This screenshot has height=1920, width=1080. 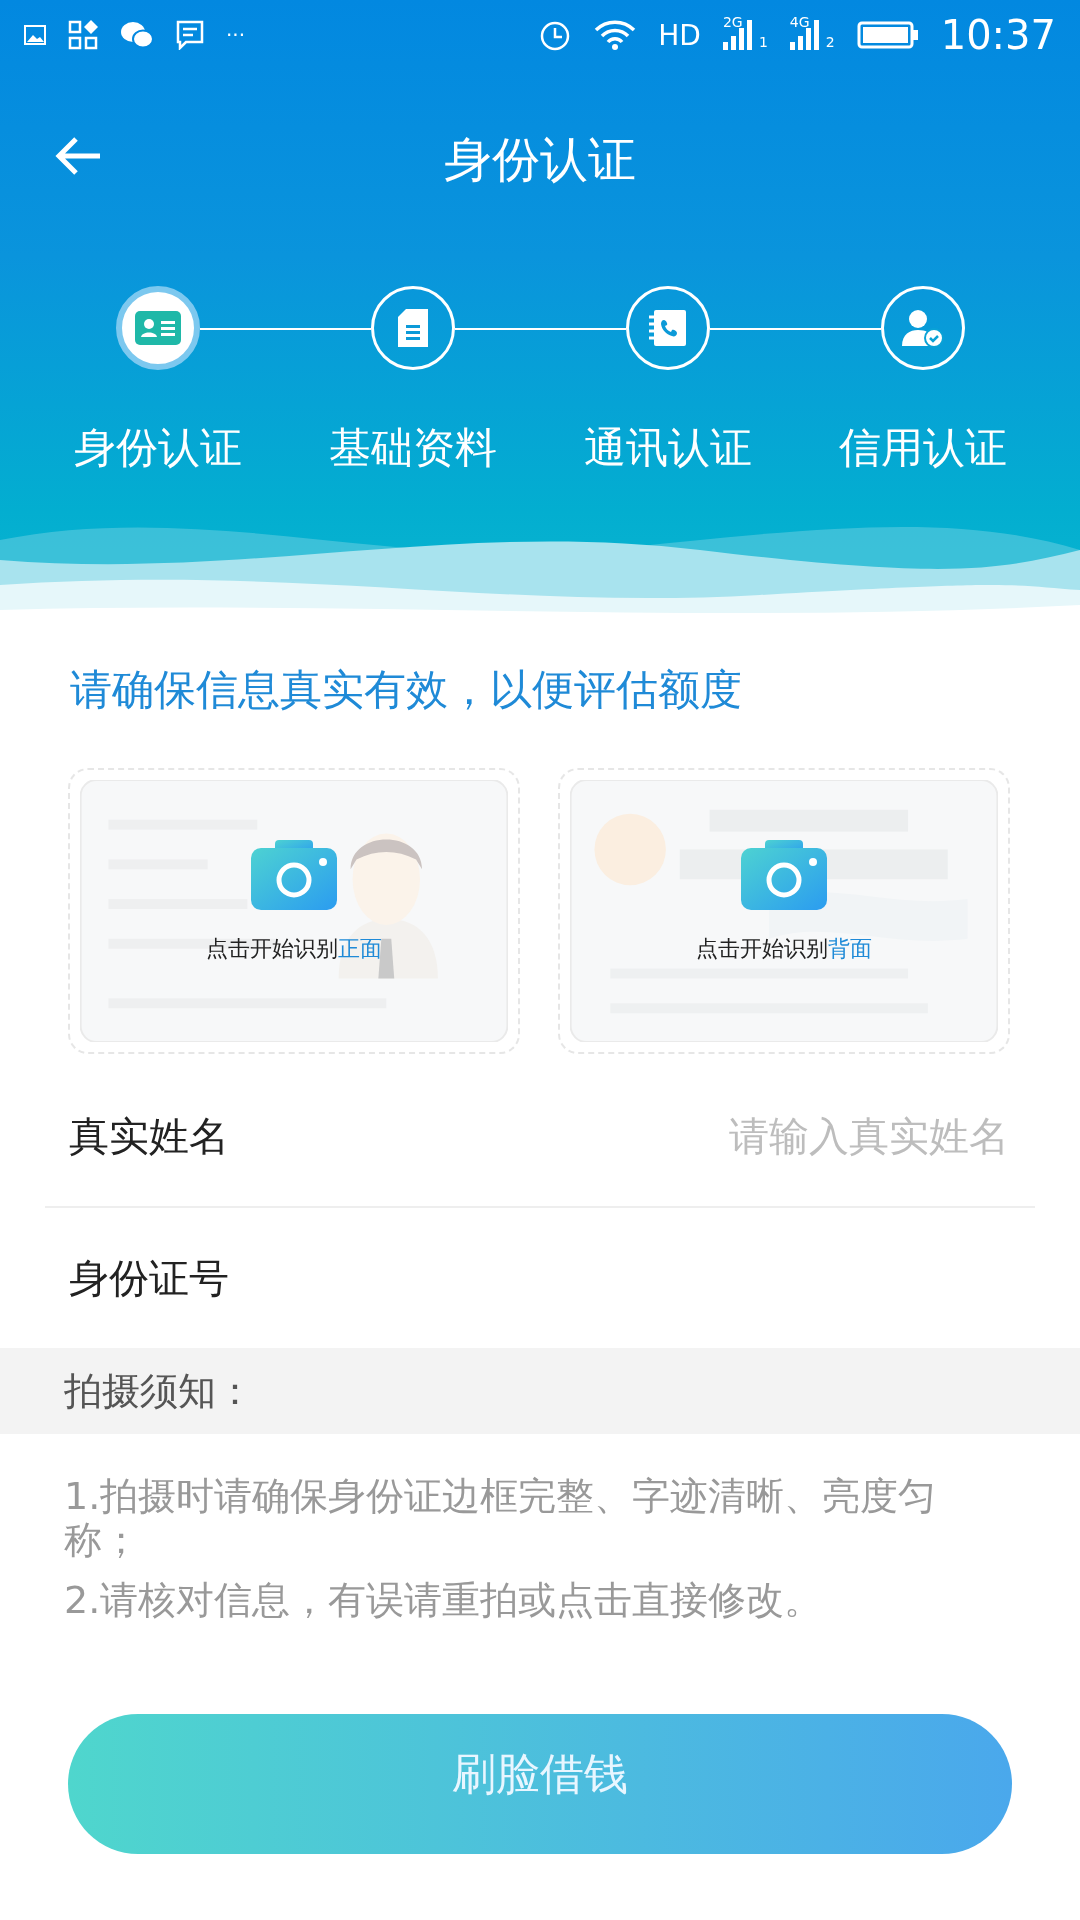 What do you see at coordinates (412, 328) in the screenshot?
I see `document-icon` at bounding box center [412, 328].